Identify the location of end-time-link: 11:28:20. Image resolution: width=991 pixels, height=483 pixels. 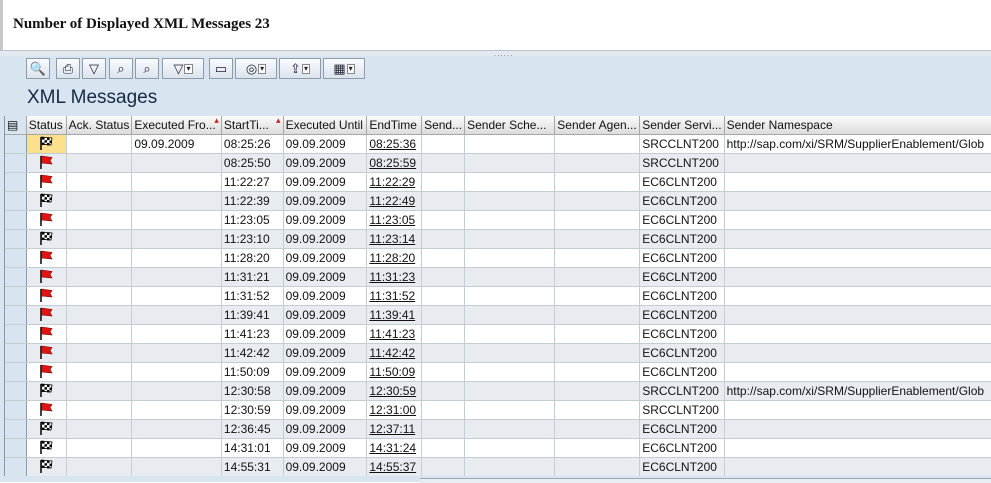
(394, 258).